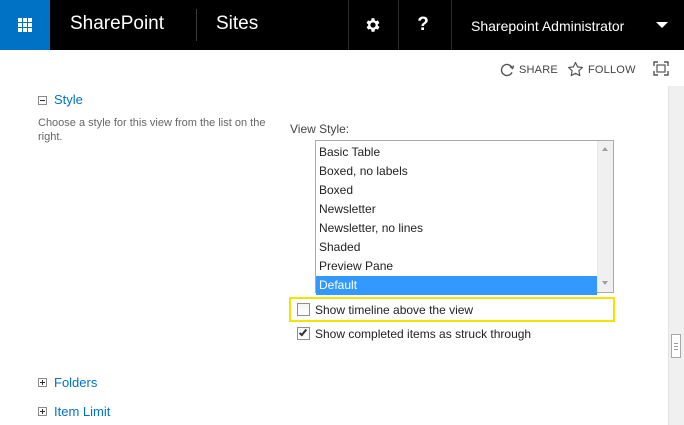  Describe the element at coordinates (507, 70) in the screenshot. I see `share-icon` at that location.